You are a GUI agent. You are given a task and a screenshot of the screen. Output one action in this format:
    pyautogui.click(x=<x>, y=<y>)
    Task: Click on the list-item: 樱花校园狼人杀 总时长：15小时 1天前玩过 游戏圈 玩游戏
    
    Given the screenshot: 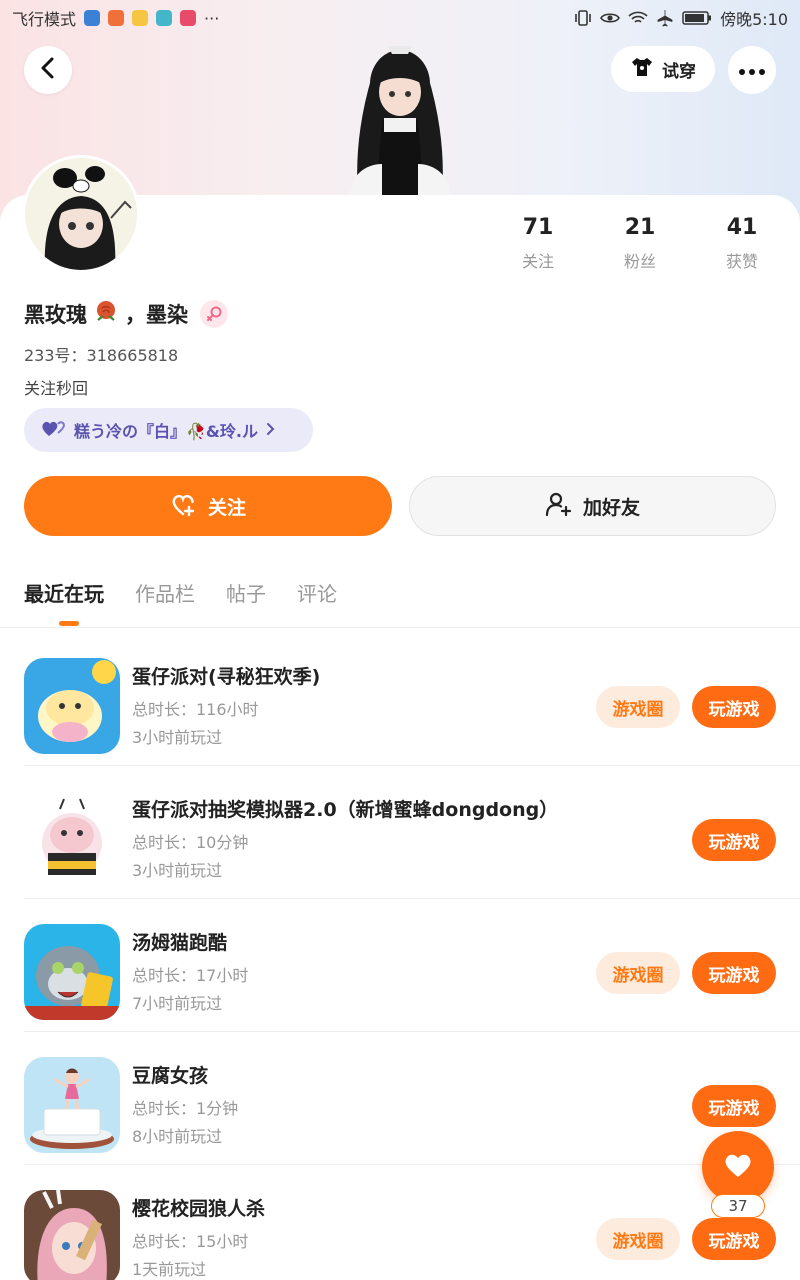 What is the action you would take?
    pyautogui.click(x=400, y=1222)
    